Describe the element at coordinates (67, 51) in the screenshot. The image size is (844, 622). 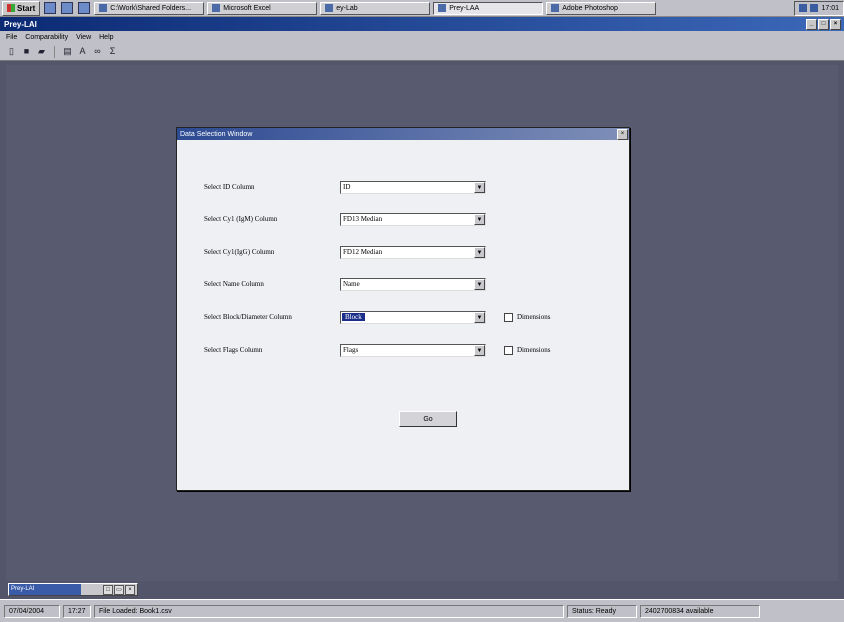
I see `print-icon: ▤` at that location.